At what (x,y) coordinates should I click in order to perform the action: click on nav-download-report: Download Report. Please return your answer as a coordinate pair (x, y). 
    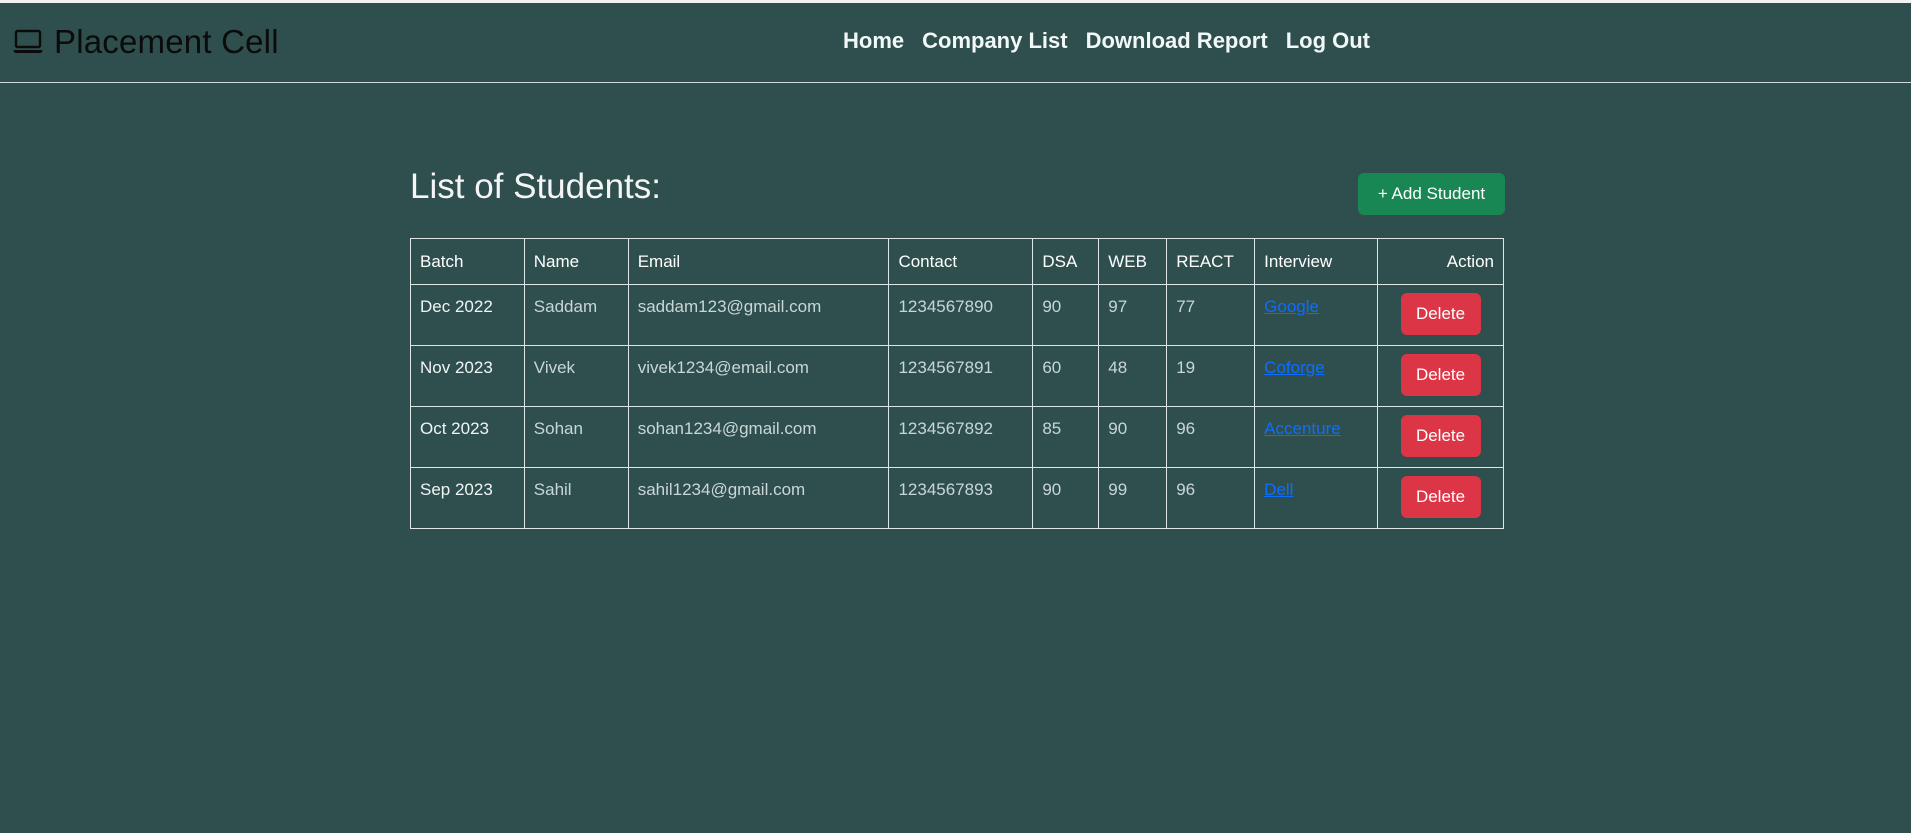
    Looking at the image, I should click on (1177, 41).